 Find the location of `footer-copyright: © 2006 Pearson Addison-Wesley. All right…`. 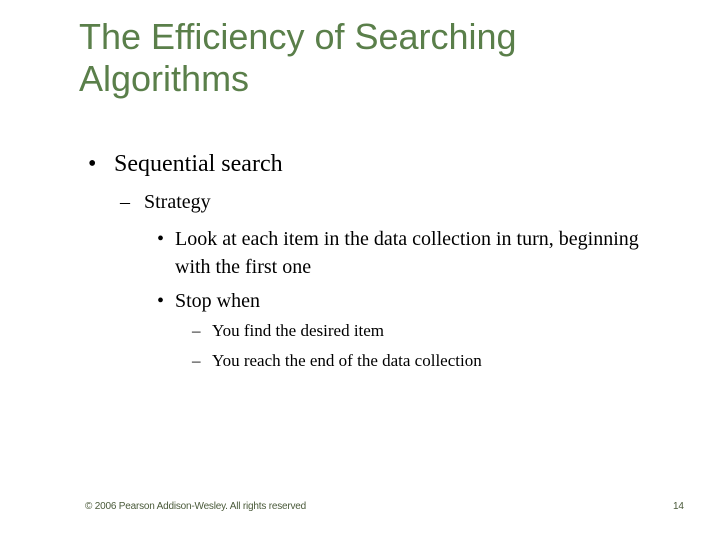

footer-copyright: © 2006 Pearson Addison-Wesley. All right… is located at coordinates (196, 506).